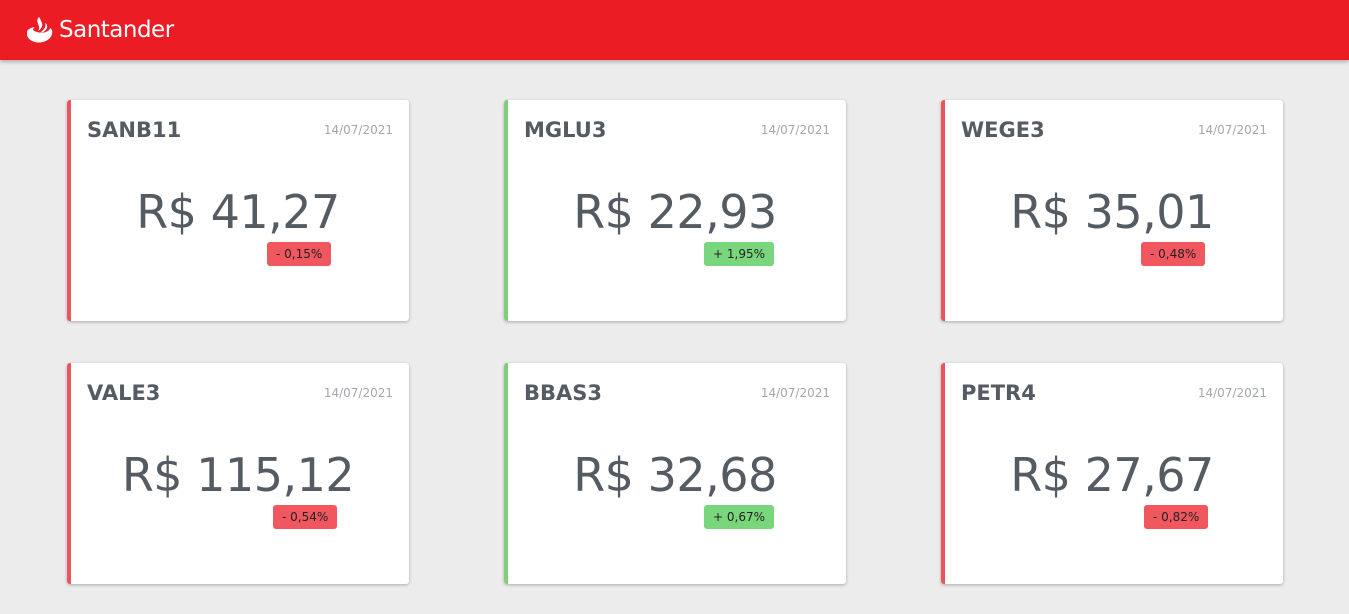 This screenshot has height=614, width=1349. What do you see at coordinates (305, 517) in the screenshot?
I see `price-change-badge: - 0,54%` at bounding box center [305, 517].